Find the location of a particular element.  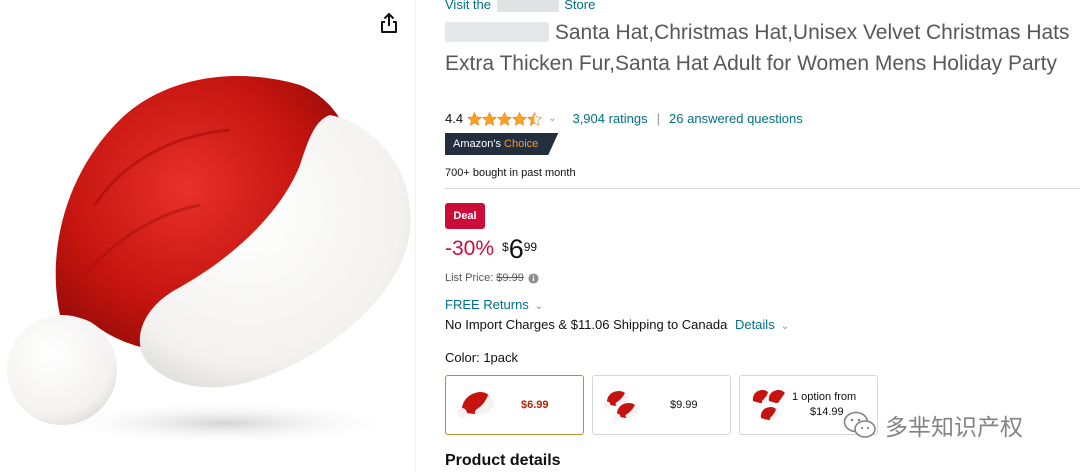

free-returns-link: FREE Returns ⌄ is located at coordinates (494, 304).